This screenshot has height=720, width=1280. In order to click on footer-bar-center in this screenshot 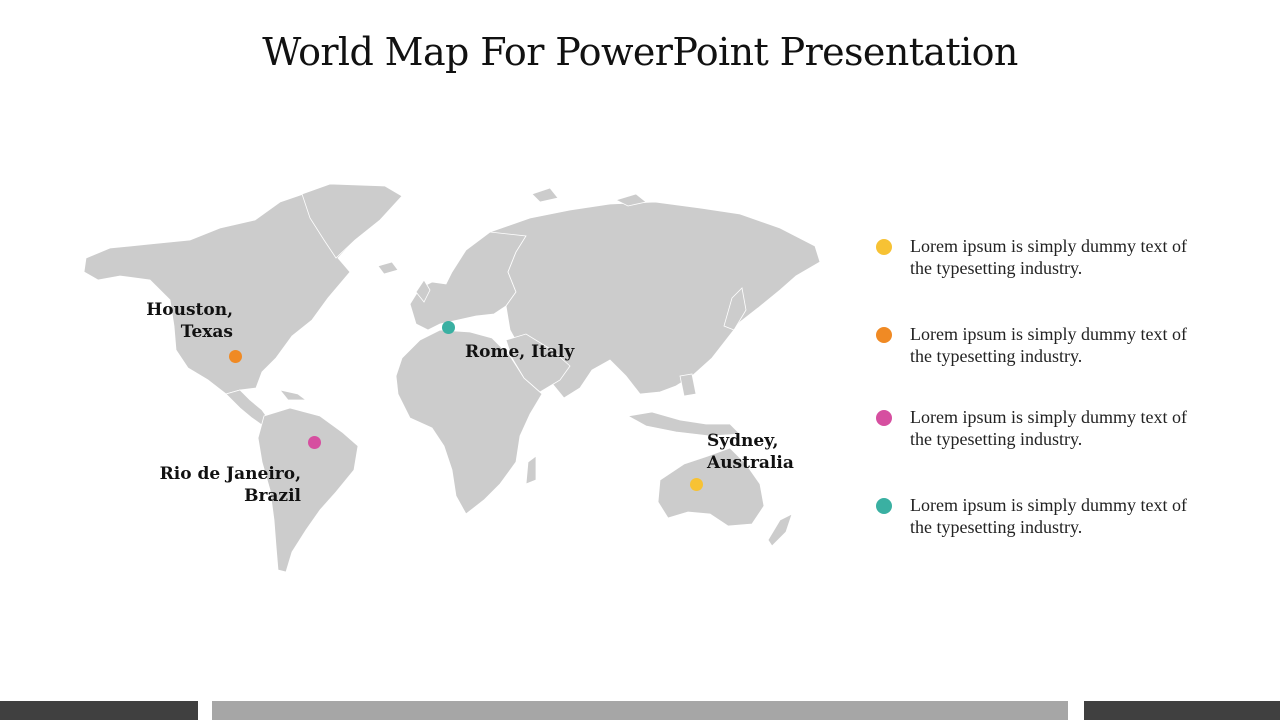, I will do `click(640, 710)`.